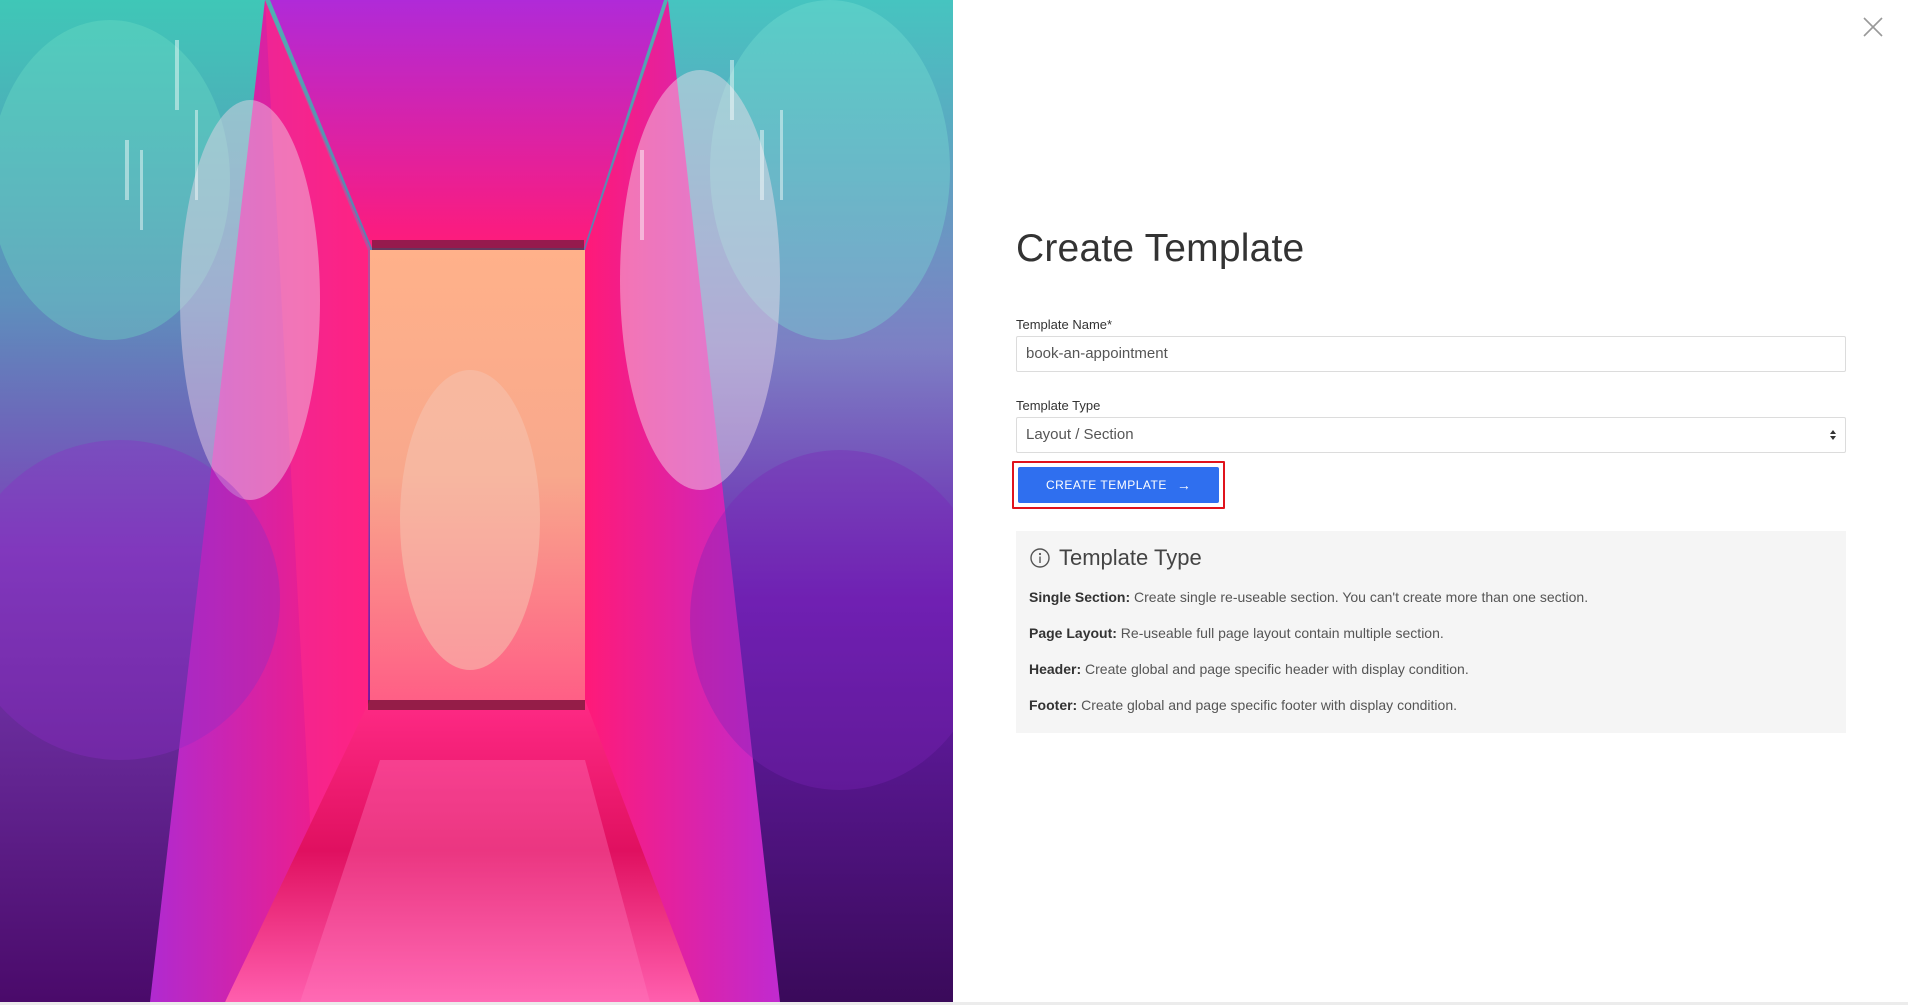 The width and height of the screenshot is (1908, 1005). What do you see at coordinates (1431, 558) in the screenshot?
I see `info-header: Template Type` at bounding box center [1431, 558].